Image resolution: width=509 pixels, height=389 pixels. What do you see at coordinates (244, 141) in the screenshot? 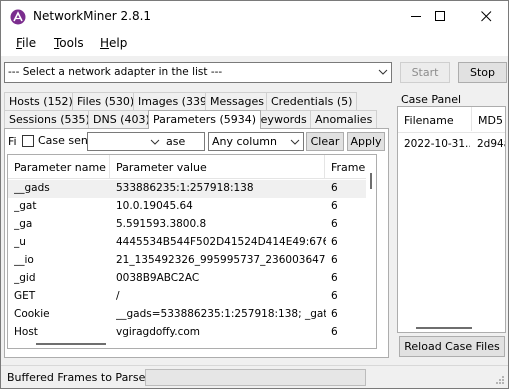
I see `column-select-value: Any column` at bounding box center [244, 141].